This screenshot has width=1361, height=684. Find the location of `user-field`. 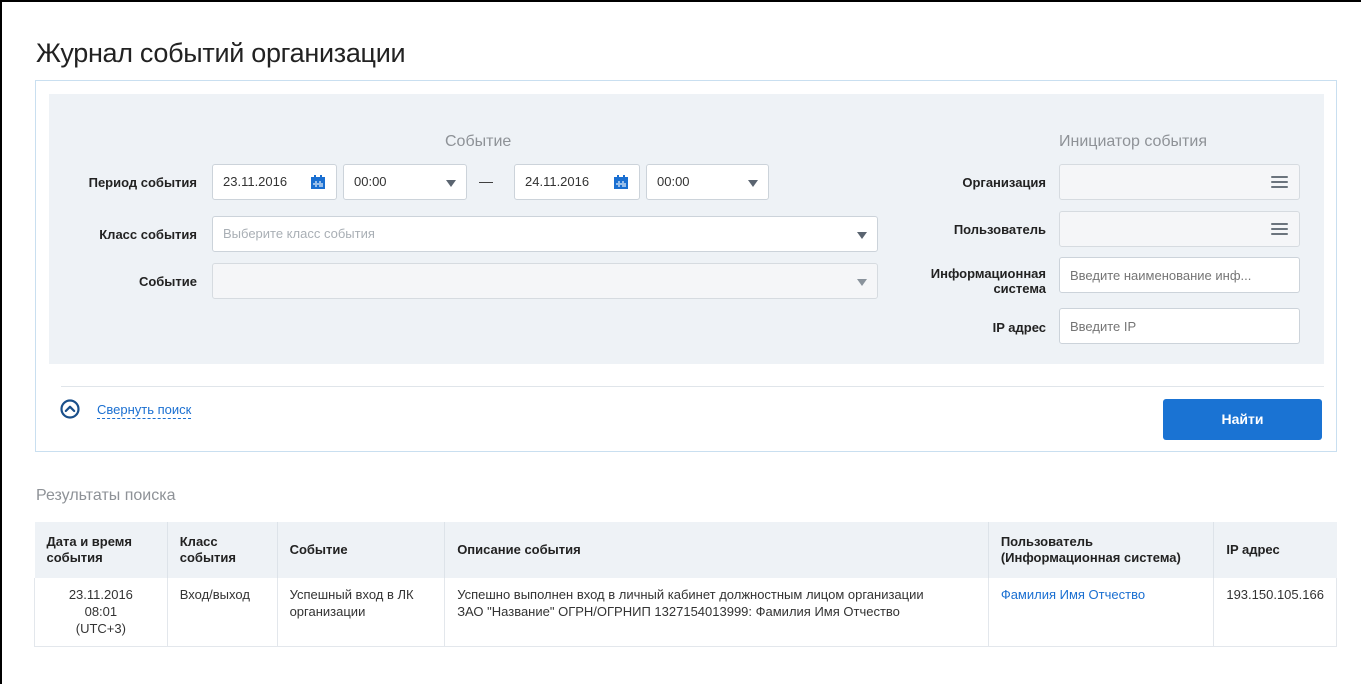

user-field is located at coordinates (1179, 229).